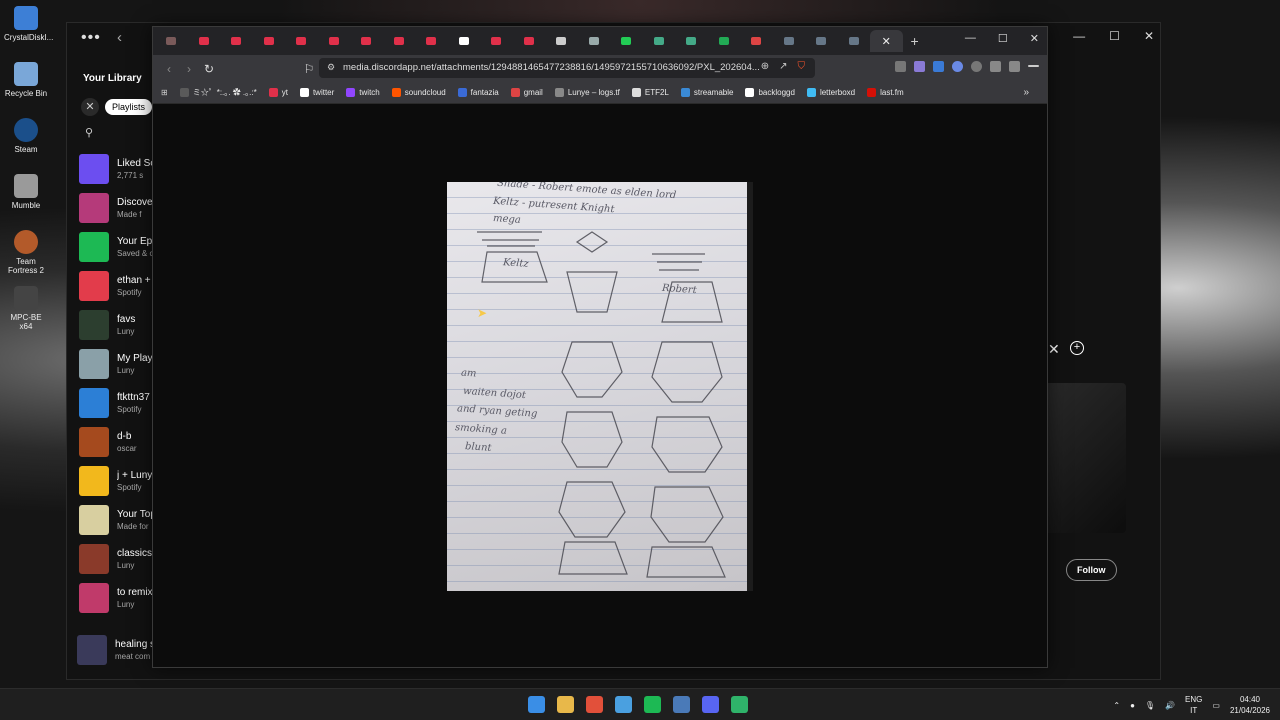  Describe the element at coordinates (915, 41) in the screenshot. I see `new-tab-button: +` at that location.